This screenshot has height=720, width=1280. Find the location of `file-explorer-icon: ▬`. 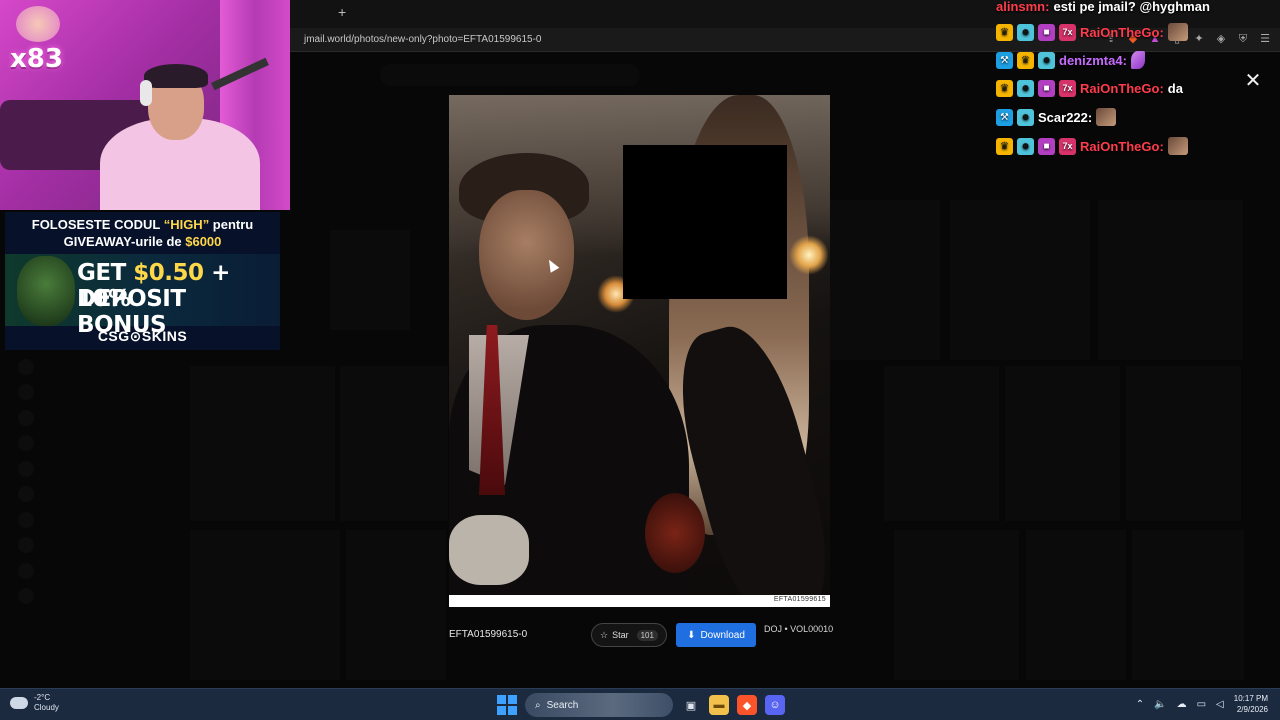

file-explorer-icon: ▬ is located at coordinates (719, 705).